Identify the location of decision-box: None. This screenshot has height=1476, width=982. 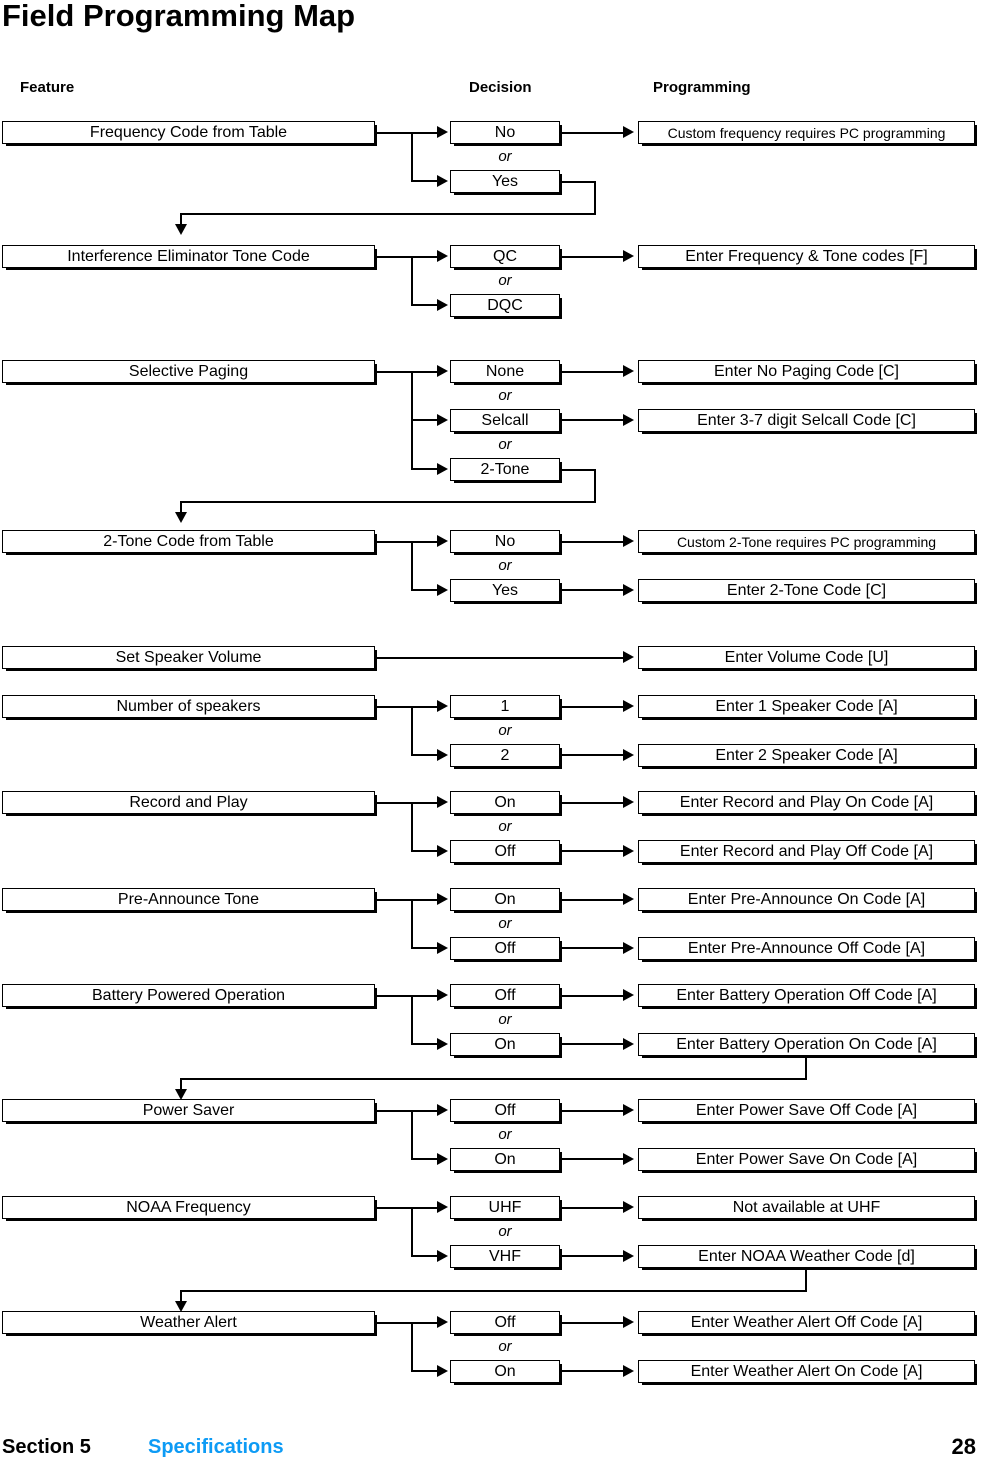
(505, 371).